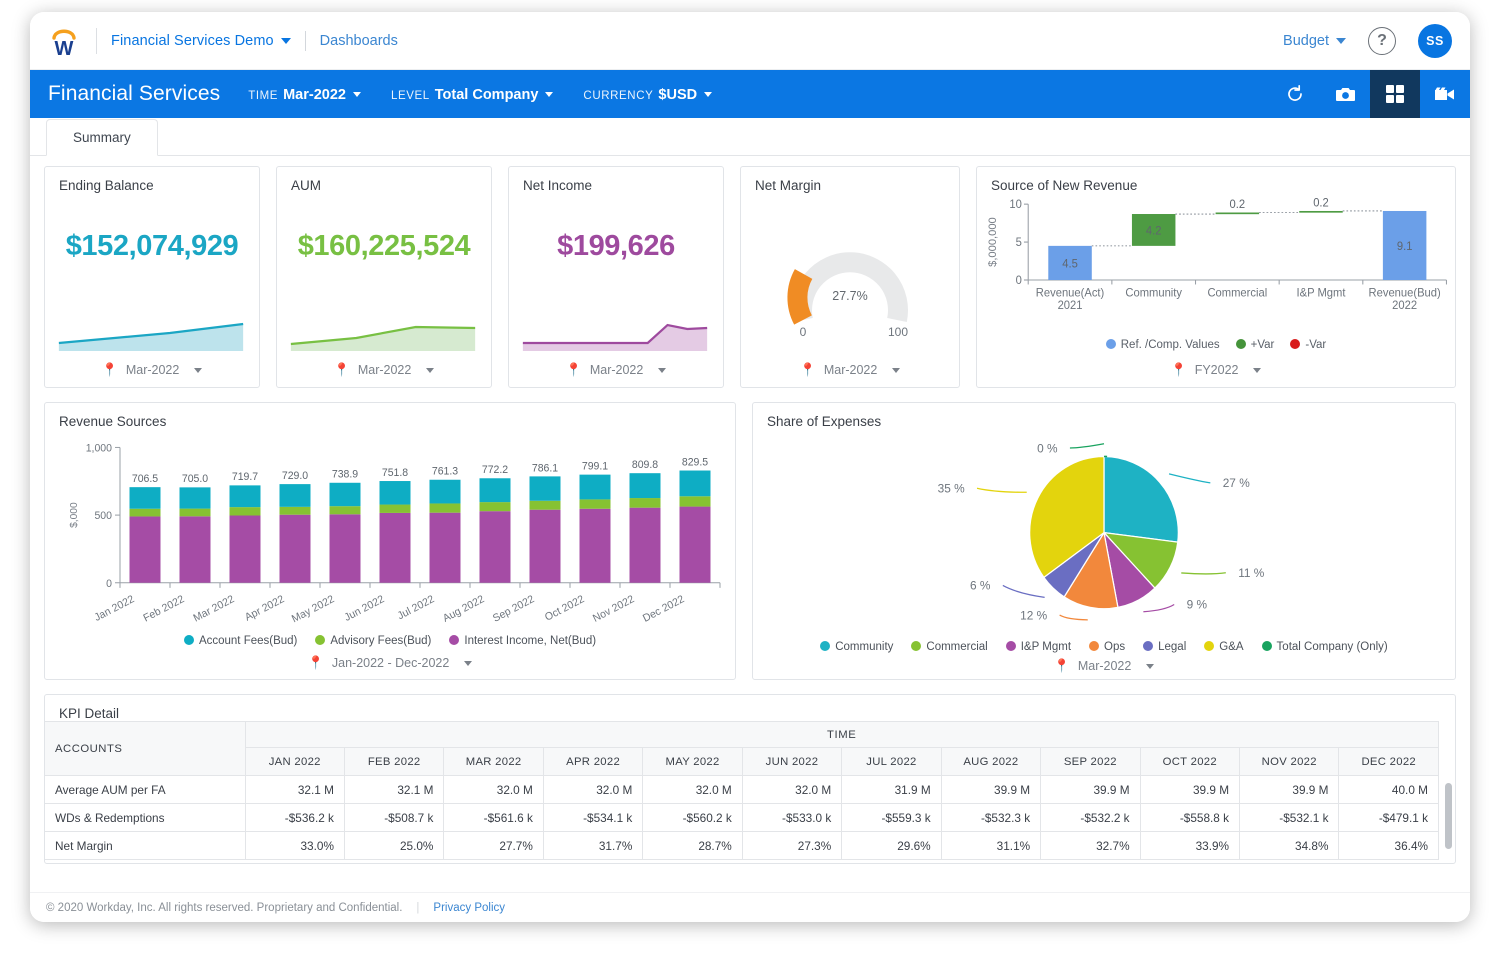 The height and width of the screenshot is (962, 1500). Describe the element at coordinates (1070, 264) in the screenshot. I see `svg-text: 4.5` at that location.